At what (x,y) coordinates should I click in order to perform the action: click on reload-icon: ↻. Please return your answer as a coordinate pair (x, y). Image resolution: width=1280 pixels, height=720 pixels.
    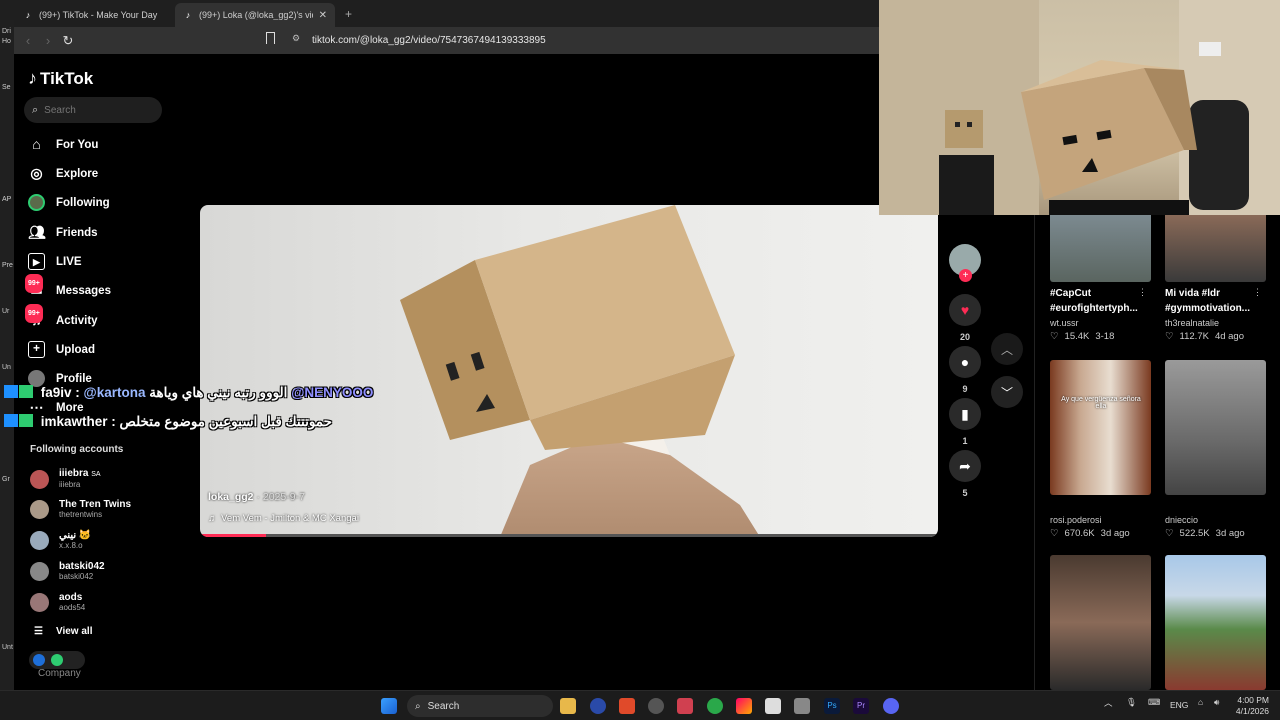
    Looking at the image, I should click on (68, 41).